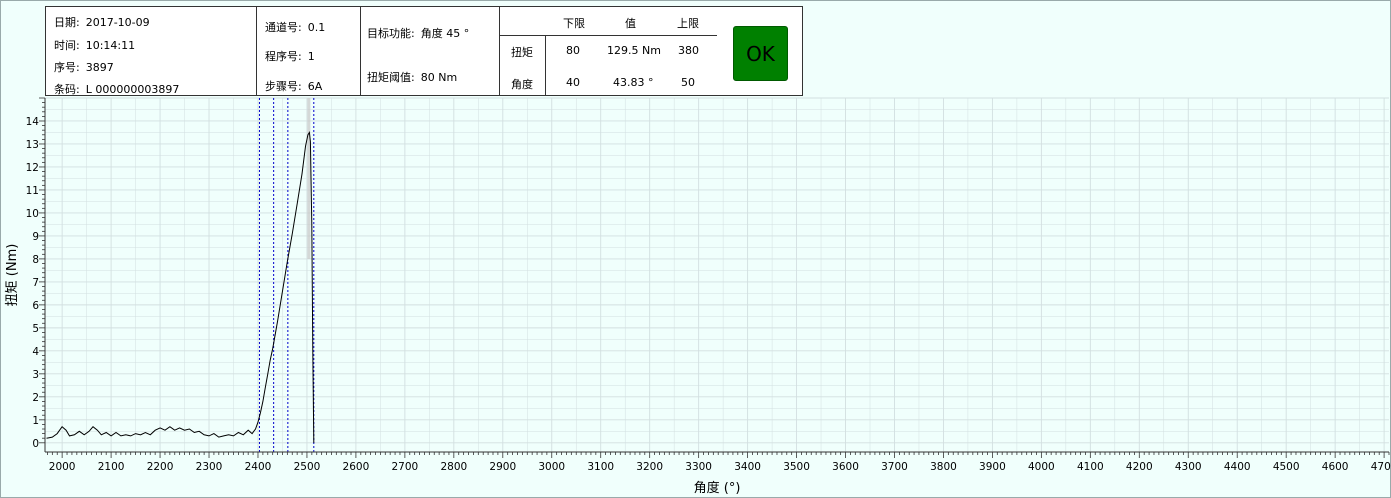 The image size is (1391, 498). I want to click on x-tick-label: 4000, so click(1041, 467).